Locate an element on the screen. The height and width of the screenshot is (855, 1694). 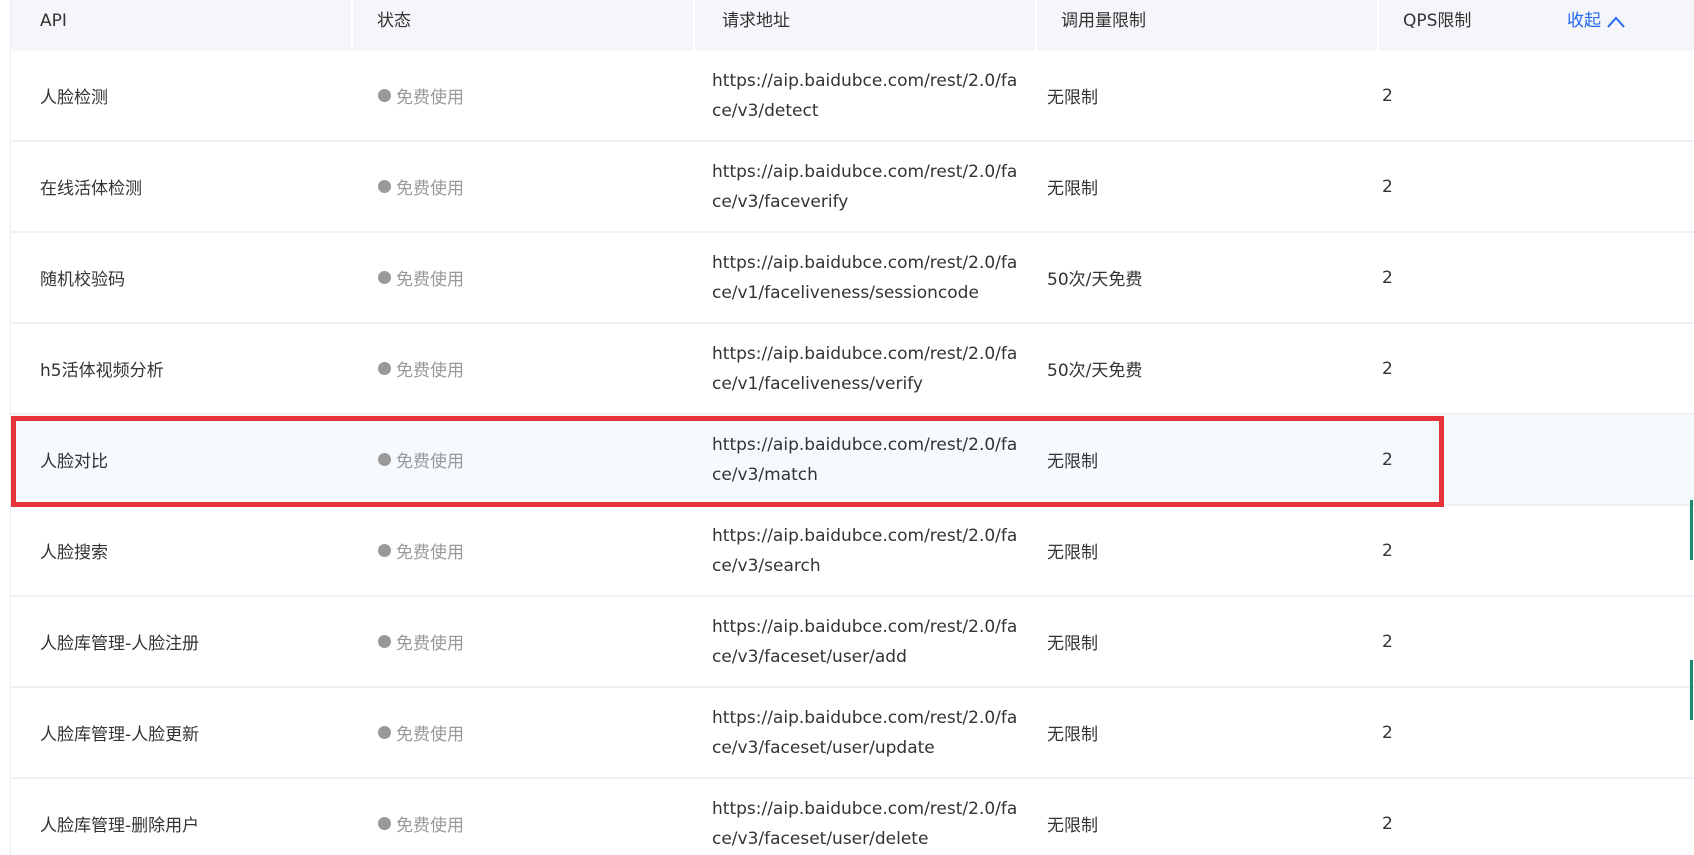
url-line-2: ce/v3/detect is located at coordinates (765, 110).